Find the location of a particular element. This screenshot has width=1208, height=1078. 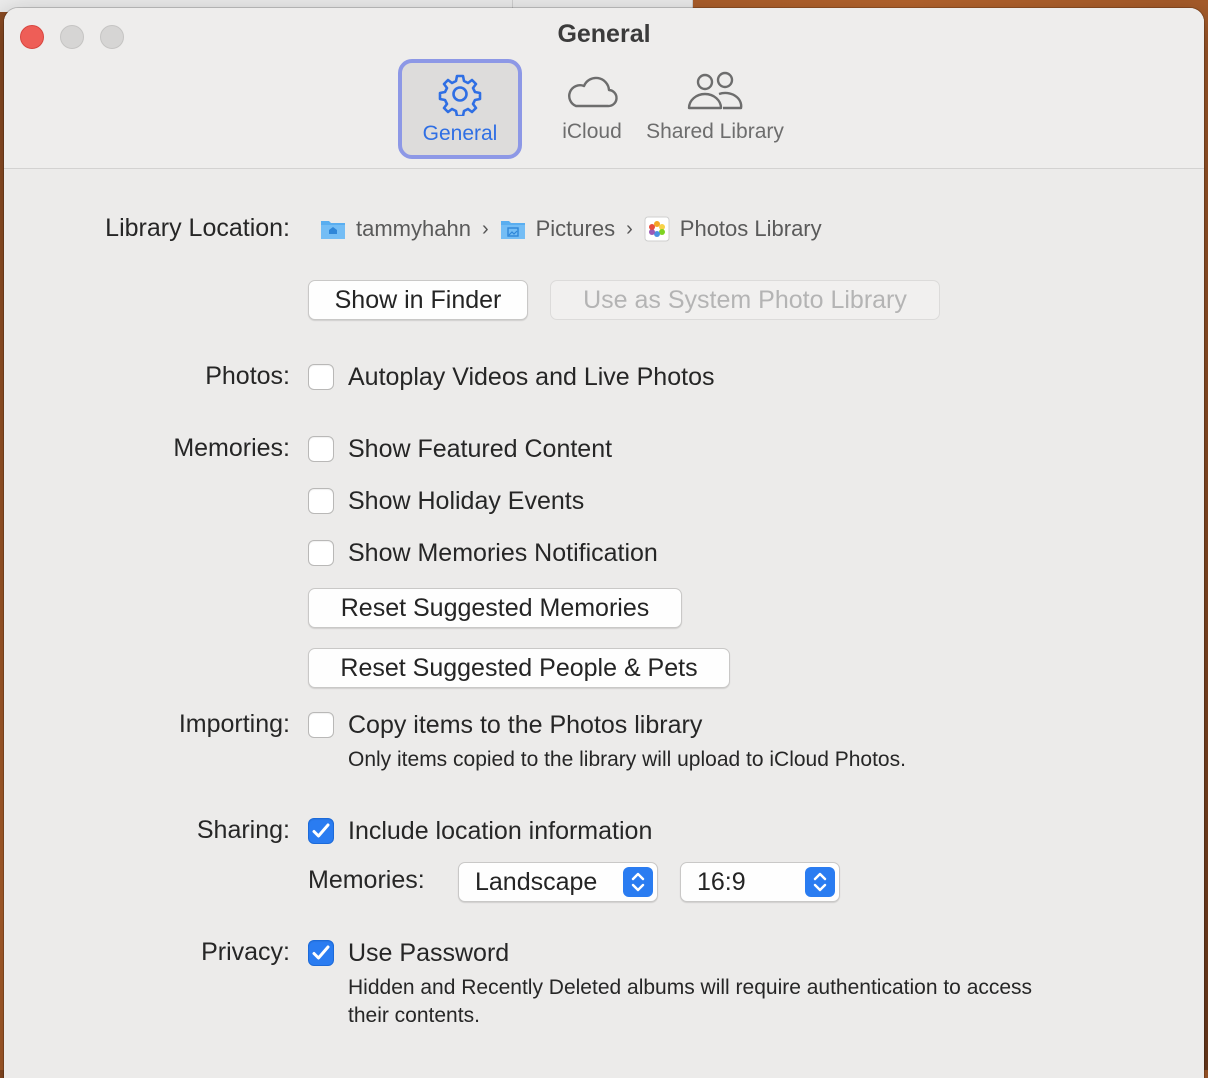

show-in-finder-button: Show in Finder is located at coordinates (418, 300).